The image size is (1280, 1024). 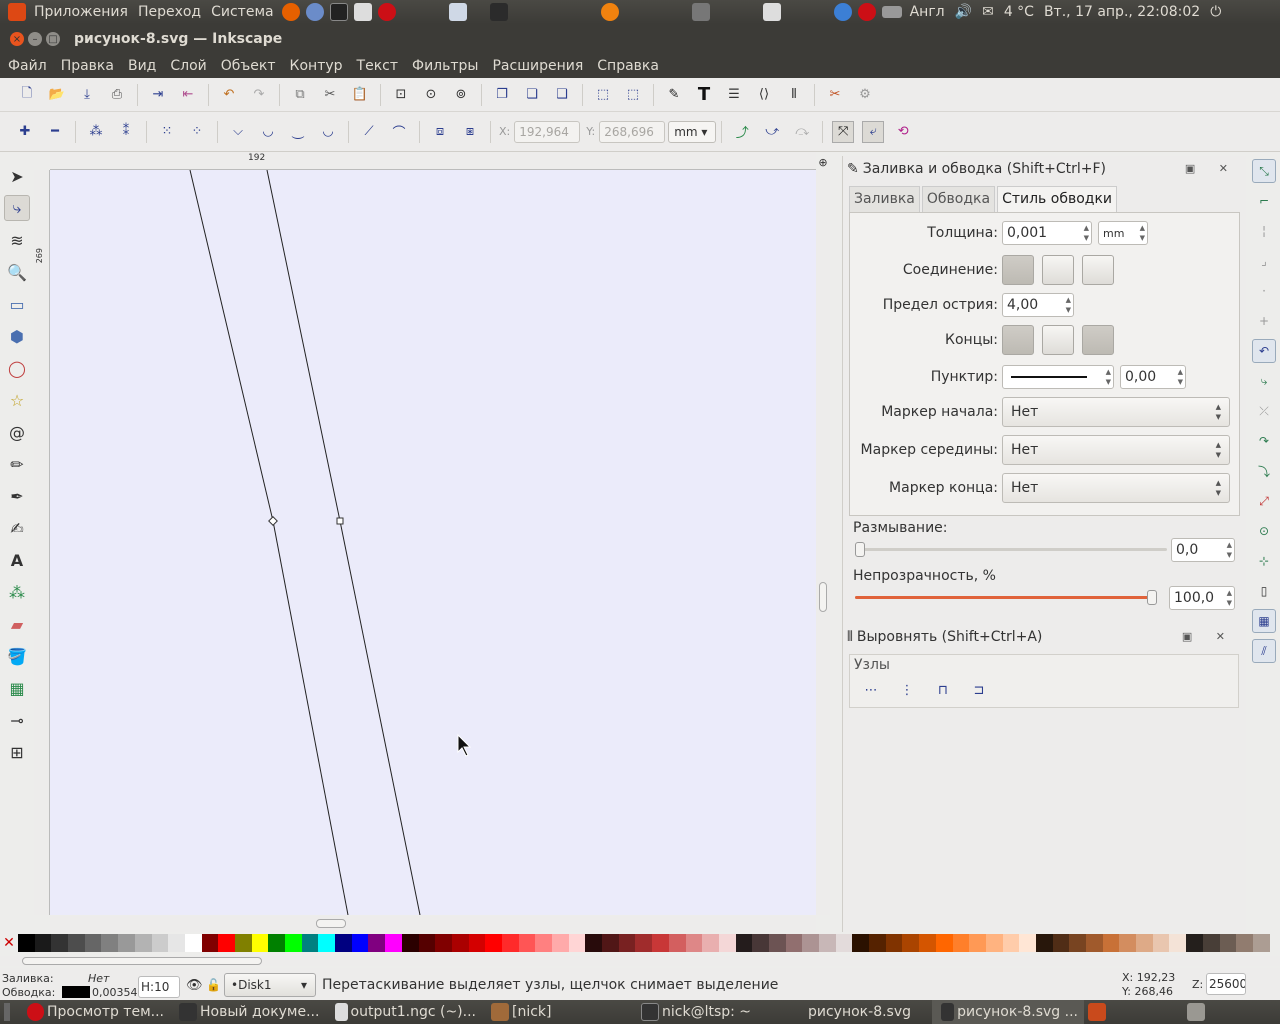 I want to click on align-nodes-horizontal-icon: ⋯, so click(x=871, y=690).